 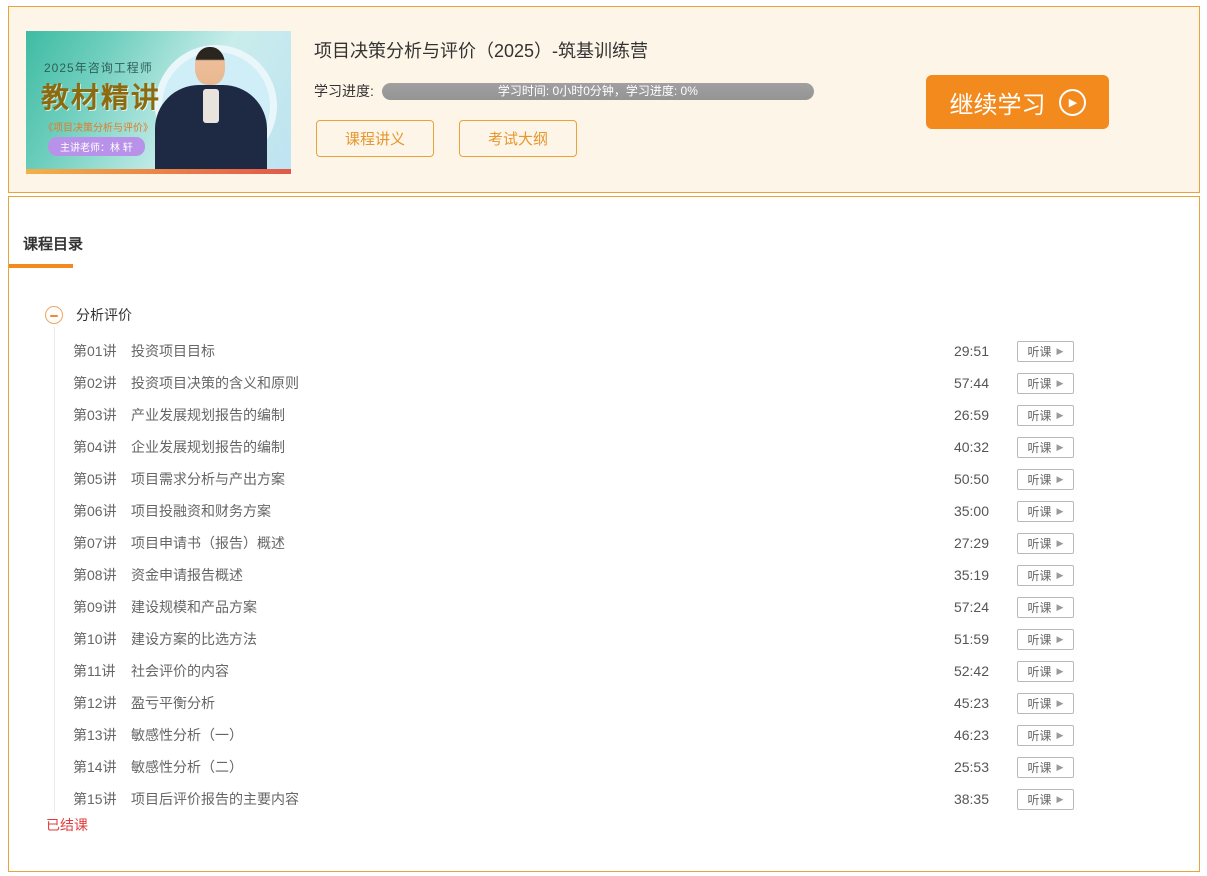 I want to click on lesson-number: 第09讲, so click(x=95, y=607).